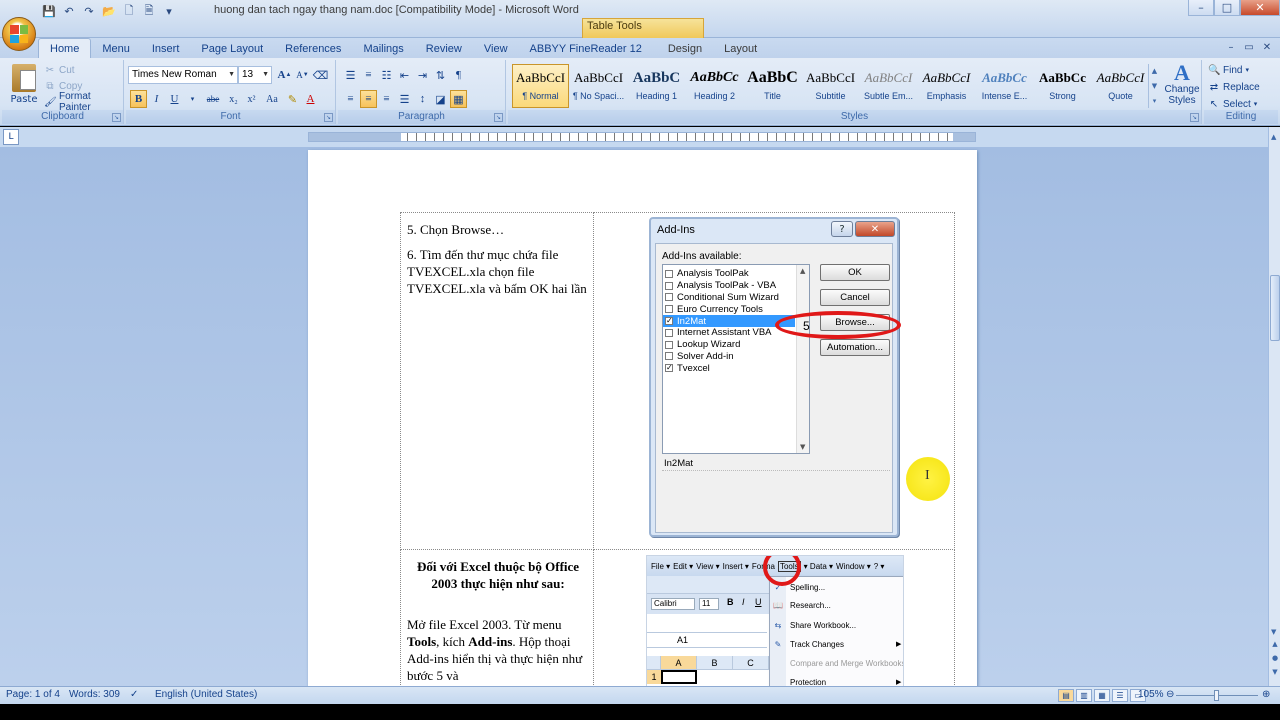 The width and height of the screenshot is (1280, 720). What do you see at coordinates (772, 86) in the screenshot?
I see `style-title: AaBbC Title` at bounding box center [772, 86].